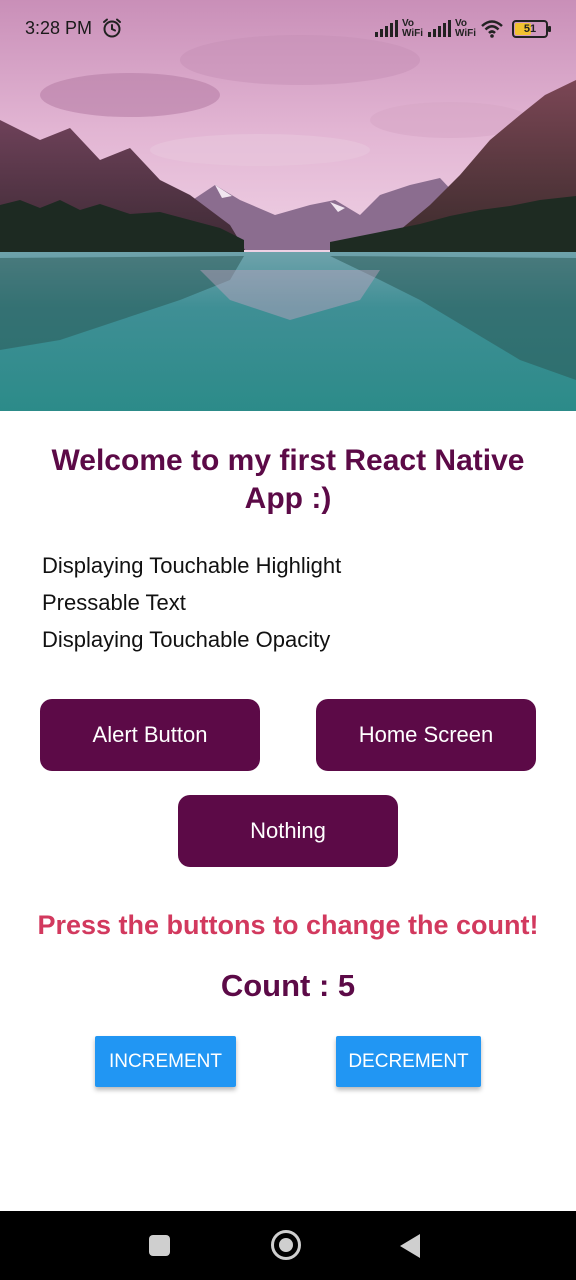 The width and height of the screenshot is (576, 1280). I want to click on battery-level: 51, so click(530, 29).